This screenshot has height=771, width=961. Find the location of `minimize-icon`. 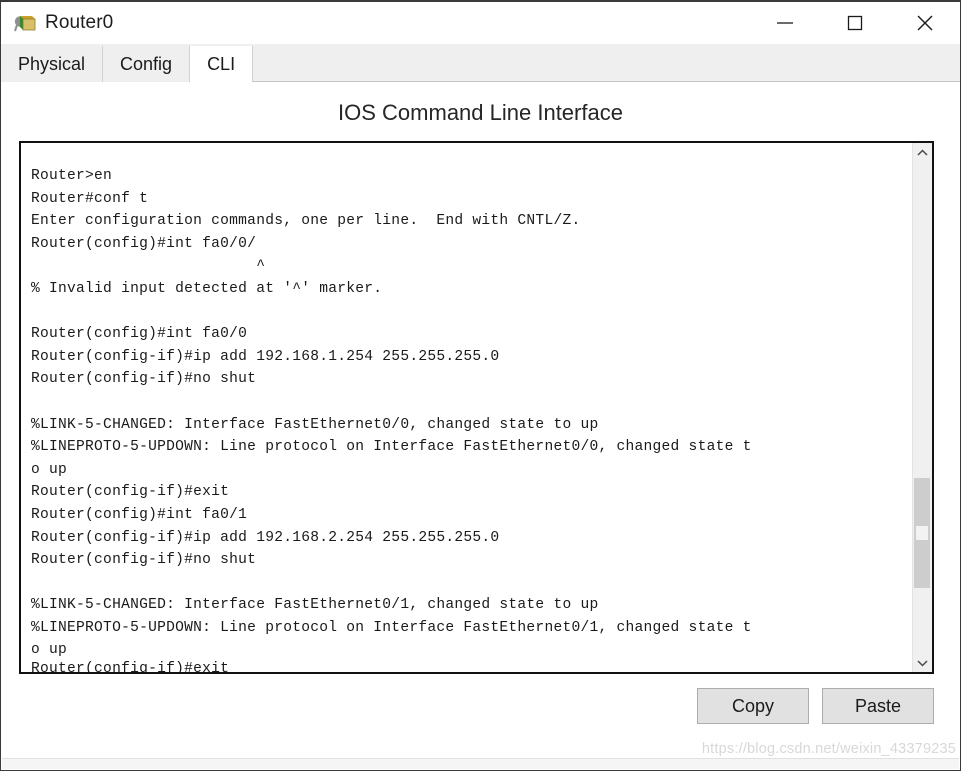

minimize-icon is located at coordinates (785, 23).